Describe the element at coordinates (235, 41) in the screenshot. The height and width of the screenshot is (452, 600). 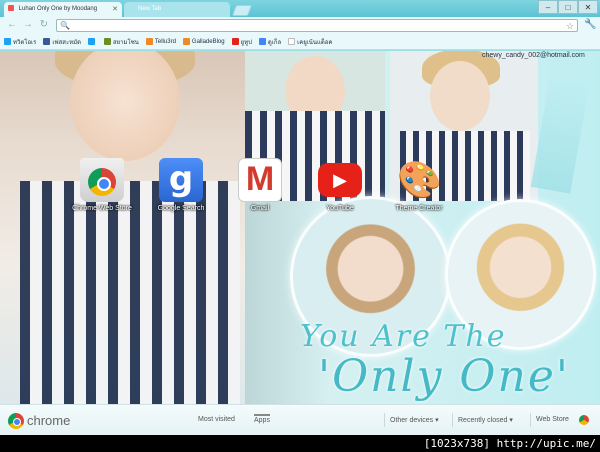
I see `youtube-small-icon` at that location.